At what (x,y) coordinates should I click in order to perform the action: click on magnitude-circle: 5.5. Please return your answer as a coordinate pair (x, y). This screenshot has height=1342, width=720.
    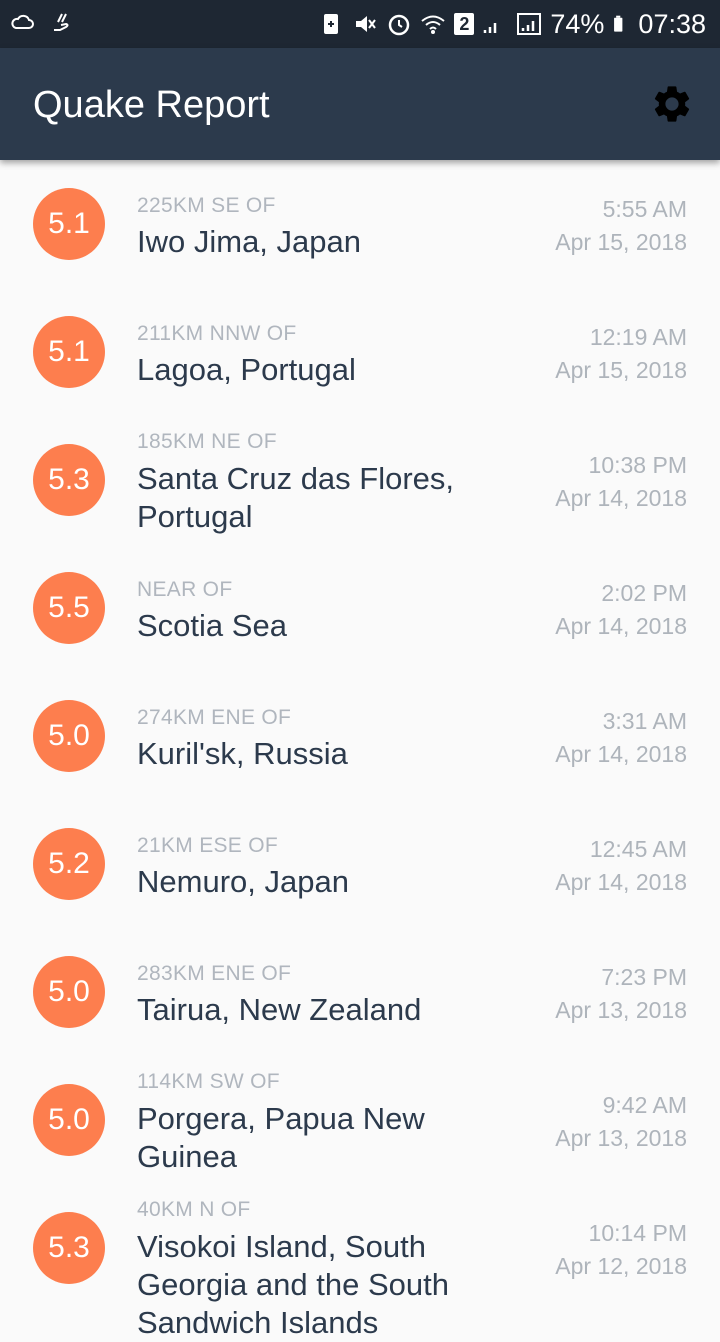
    Looking at the image, I should click on (69, 608).